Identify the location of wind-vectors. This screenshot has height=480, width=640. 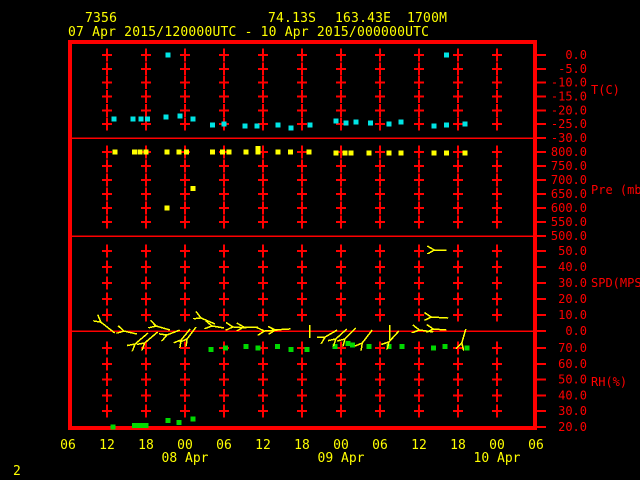
(284, 297).